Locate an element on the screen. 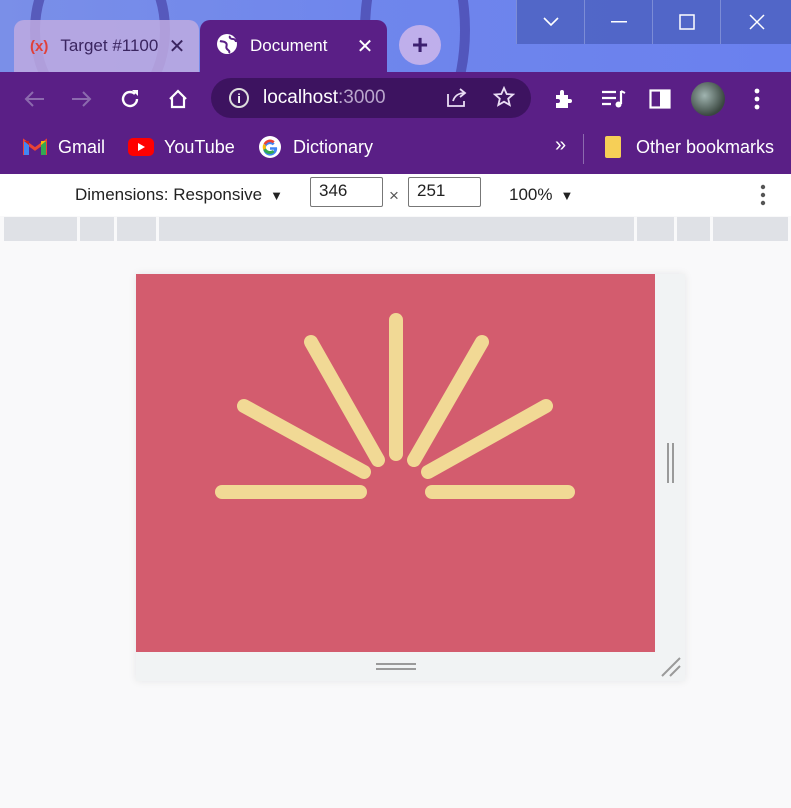 Image resolution: width=791 pixels, height=808 pixels. browser-toolbar: i localhost:3000 is located at coordinates (395, 98).